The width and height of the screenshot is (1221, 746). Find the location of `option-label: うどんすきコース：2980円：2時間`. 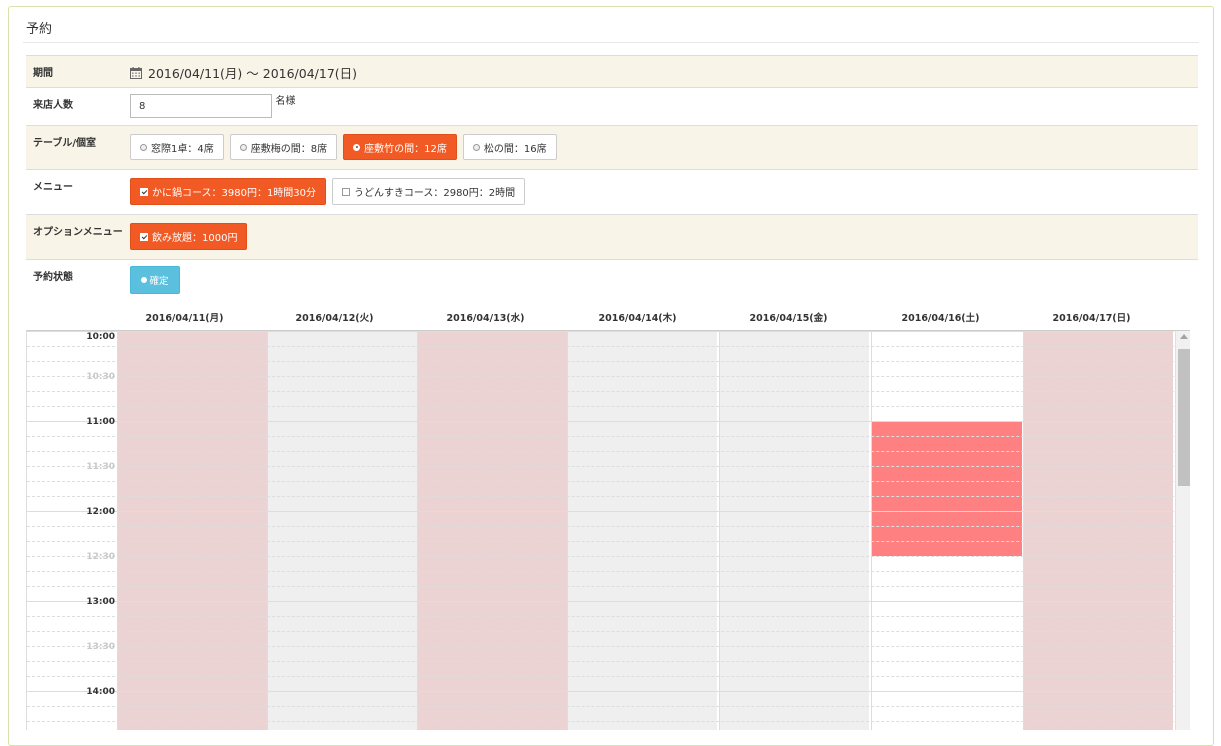

option-label: うどんすきコース：2980円：2時間 is located at coordinates (435, 193).